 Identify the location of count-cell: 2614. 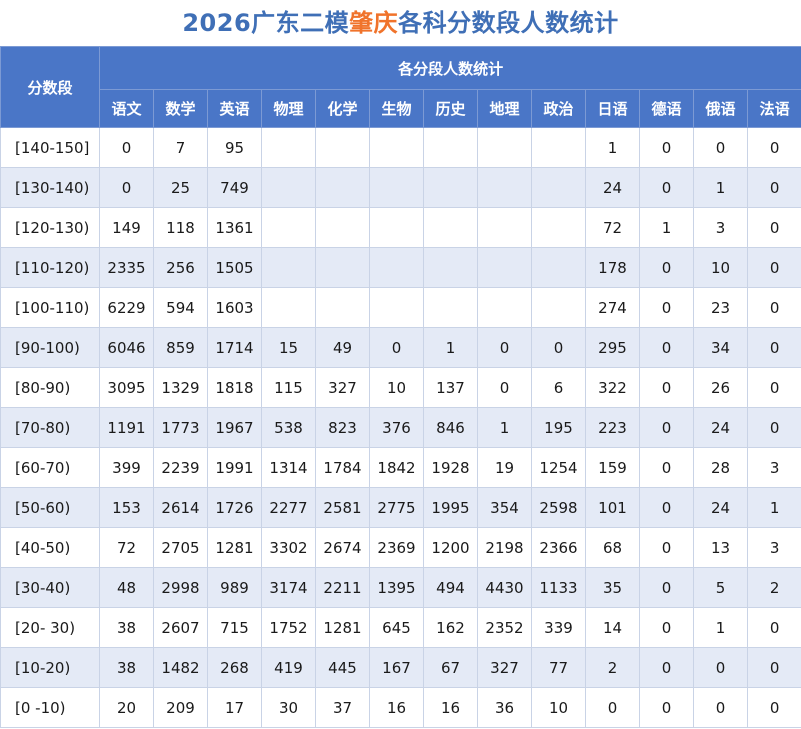
(180, 507).